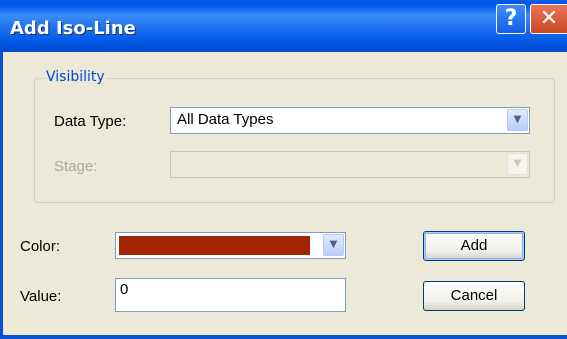 The image size is (567, 339). I want to click on color-swatch, so click(214, 245).